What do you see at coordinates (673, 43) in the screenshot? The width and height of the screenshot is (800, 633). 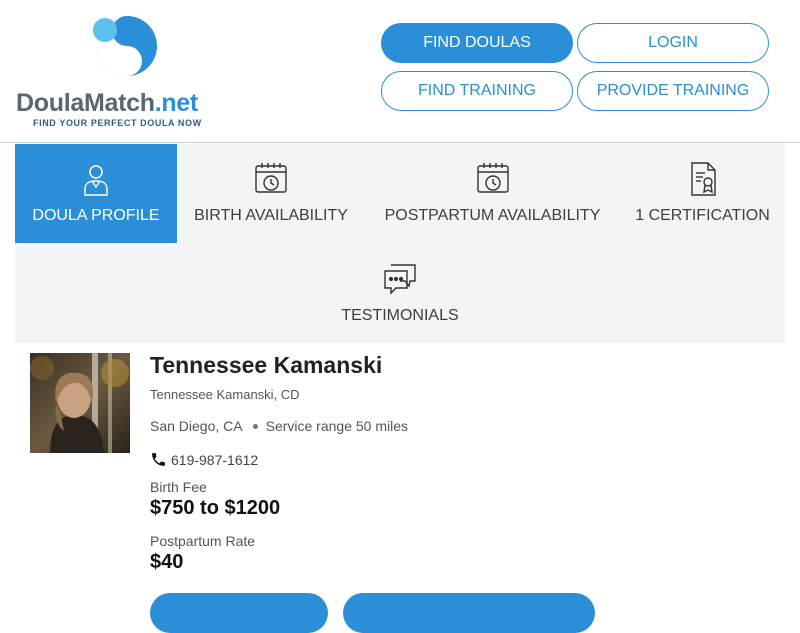 I see `login-button: LOGIN` at bounding box center [673, 43].